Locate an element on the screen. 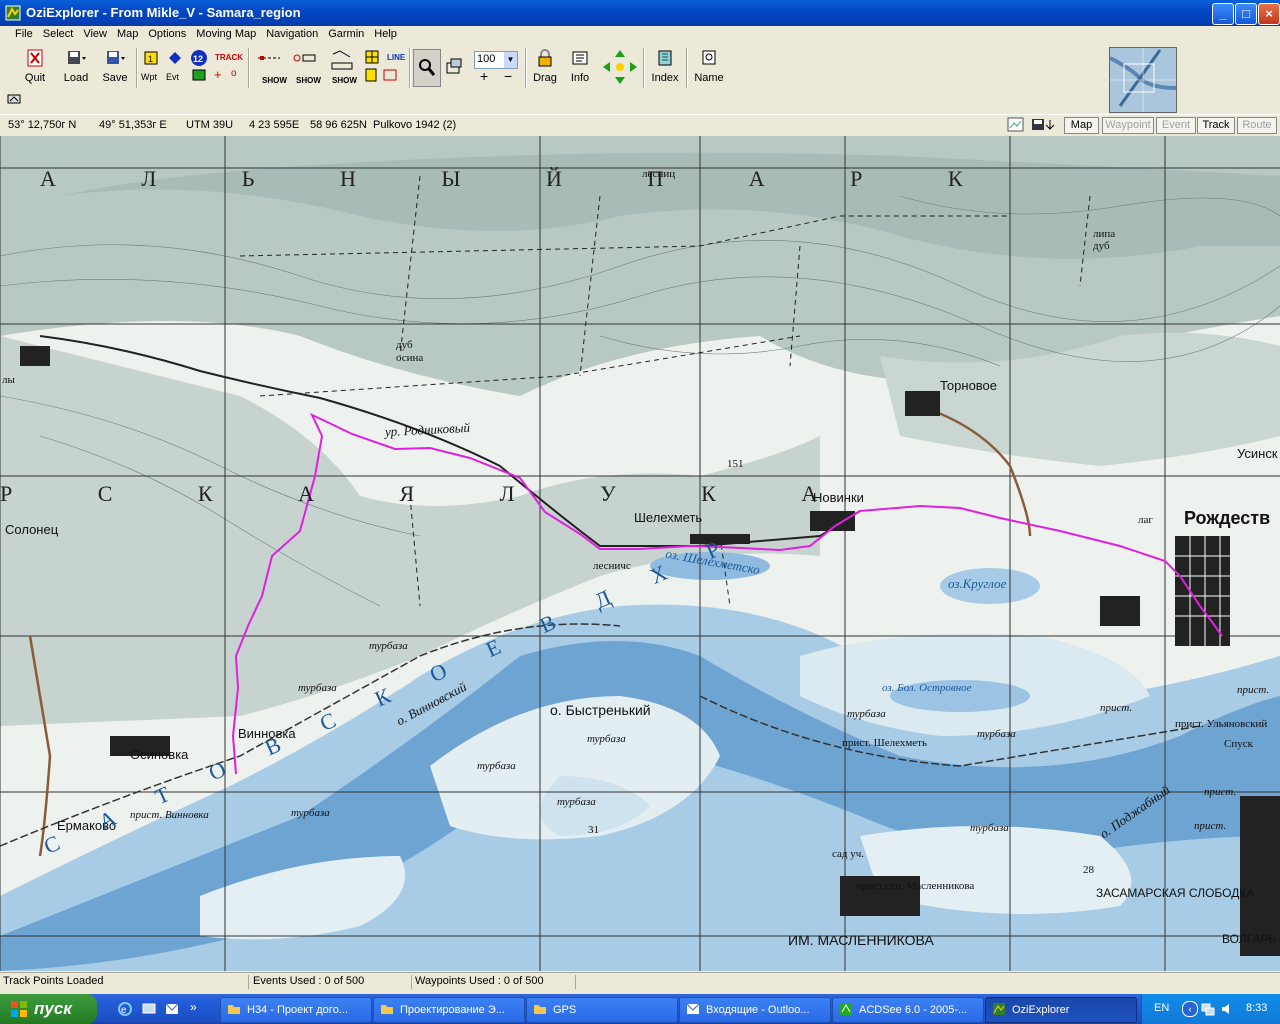 The image size is (1280, 1024). minimize-button: _ is located at coordinates (1223, 14).